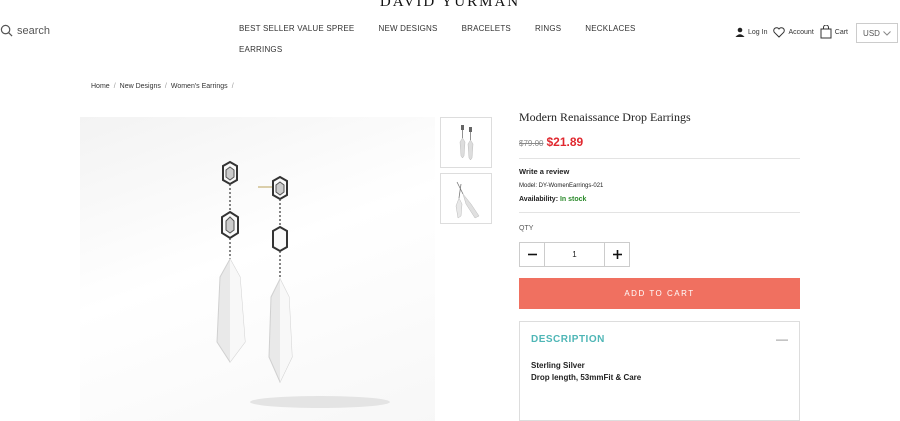  I want to click on quantity-stepper: 1, so click(574, 254).